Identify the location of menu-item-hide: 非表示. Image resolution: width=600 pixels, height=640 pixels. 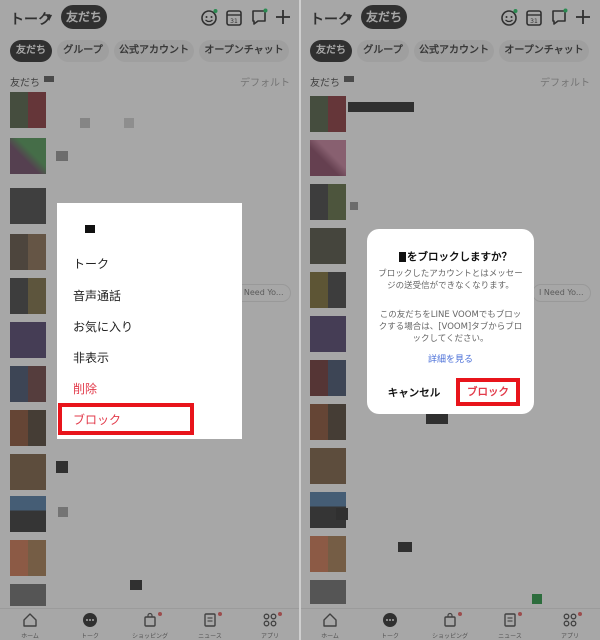
(91, 357).